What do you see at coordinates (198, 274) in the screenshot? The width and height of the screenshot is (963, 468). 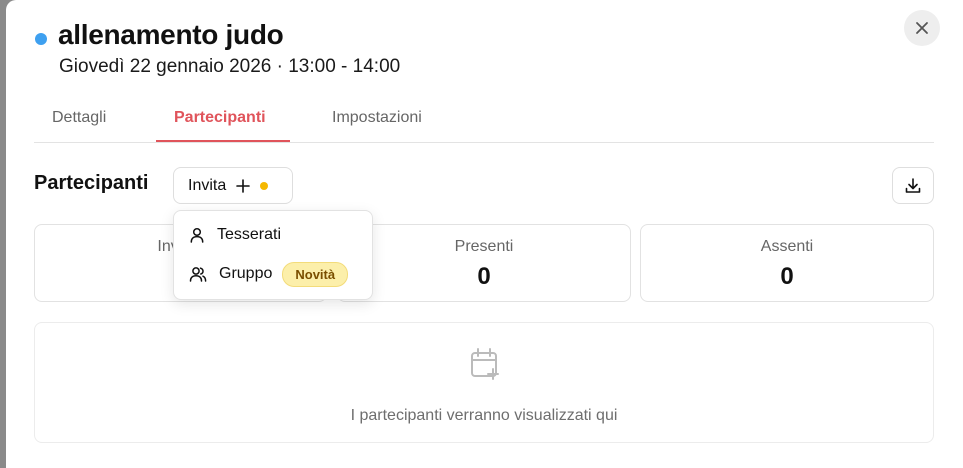 I see `users-icon` at bounding box center [198, 274].